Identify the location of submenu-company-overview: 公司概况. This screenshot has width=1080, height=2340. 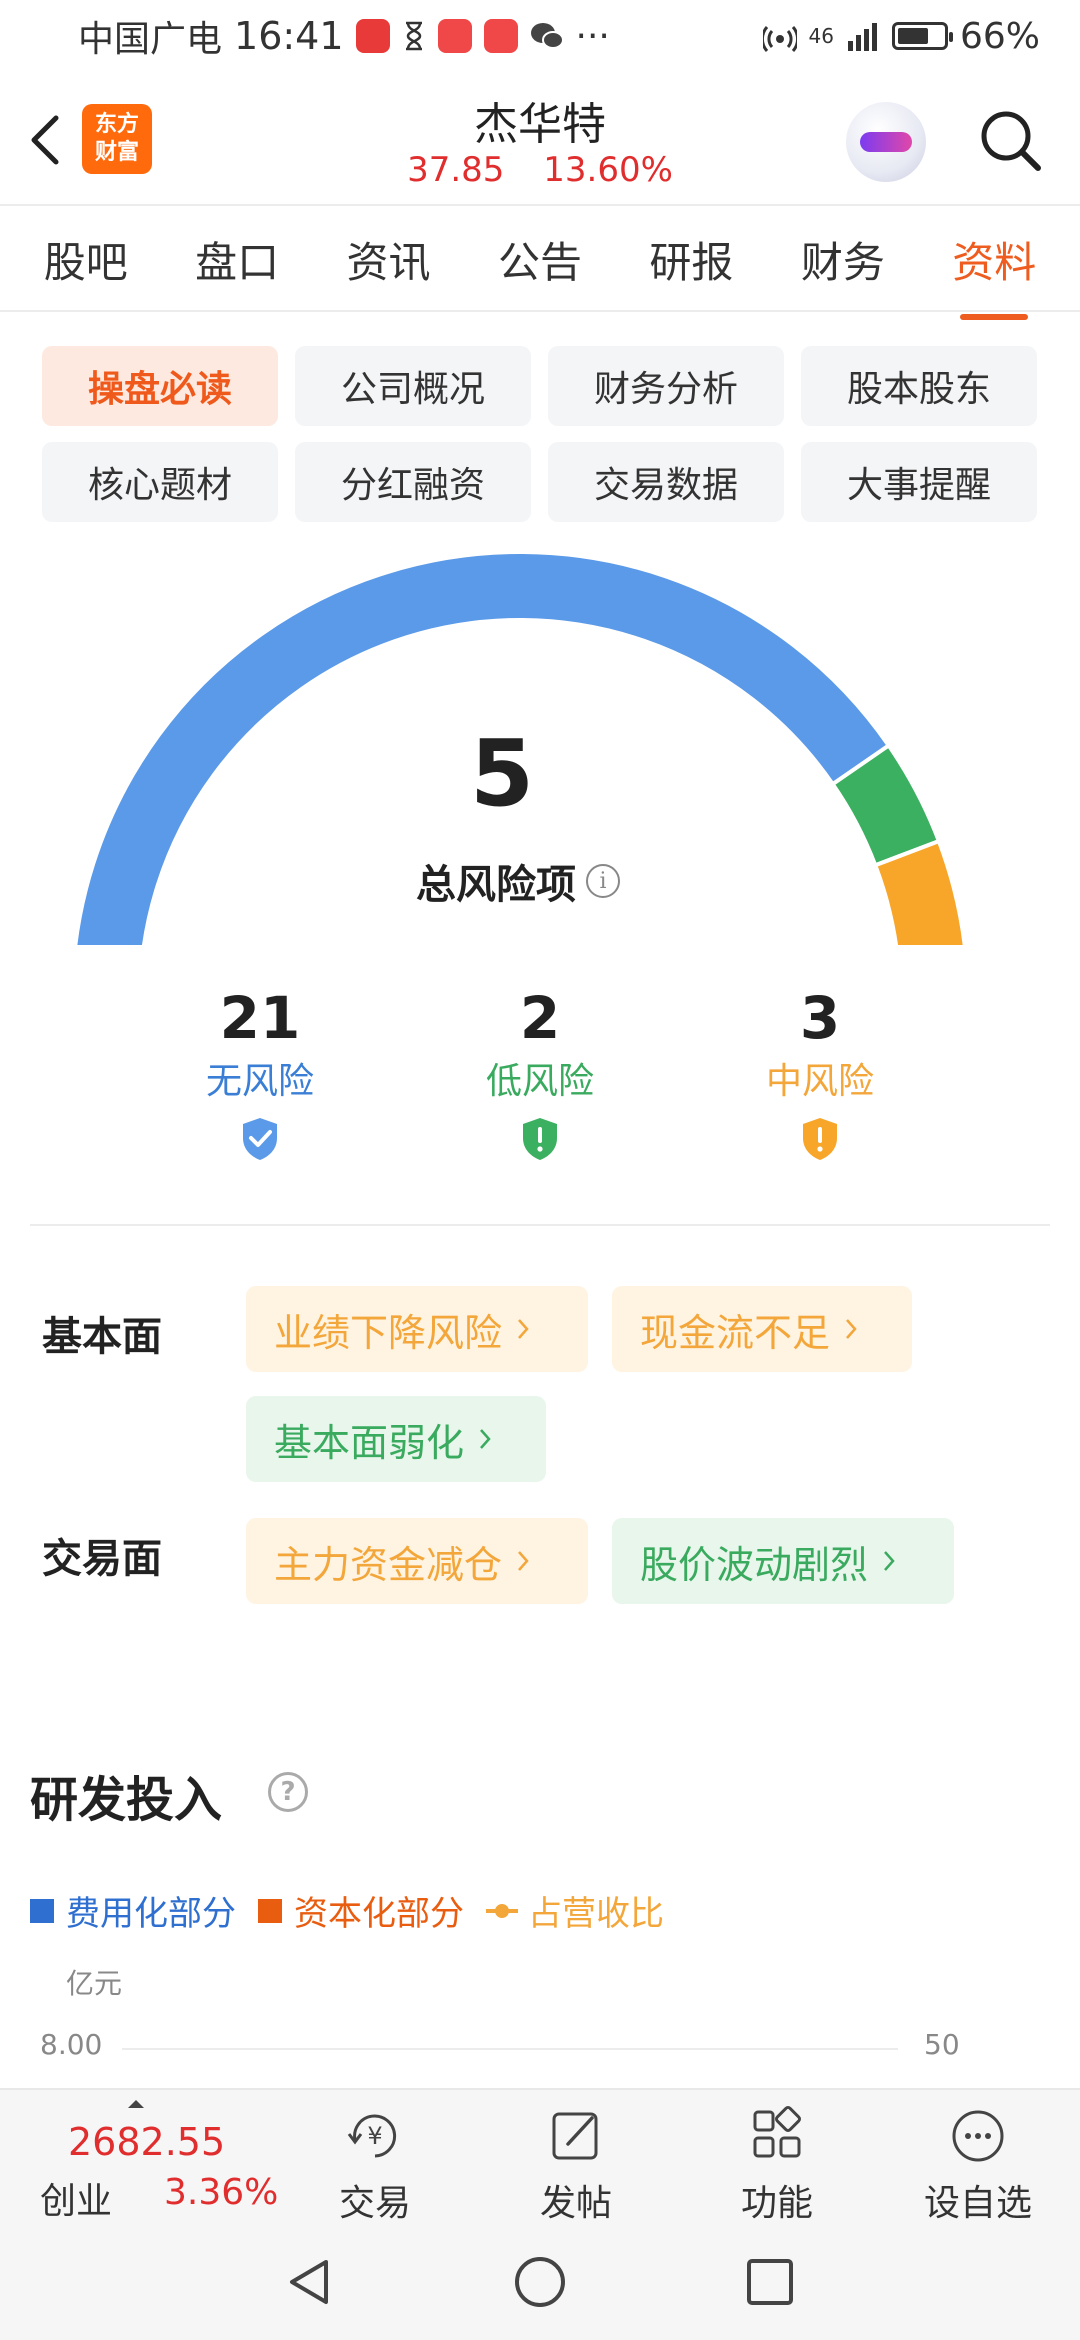
(413, 386).